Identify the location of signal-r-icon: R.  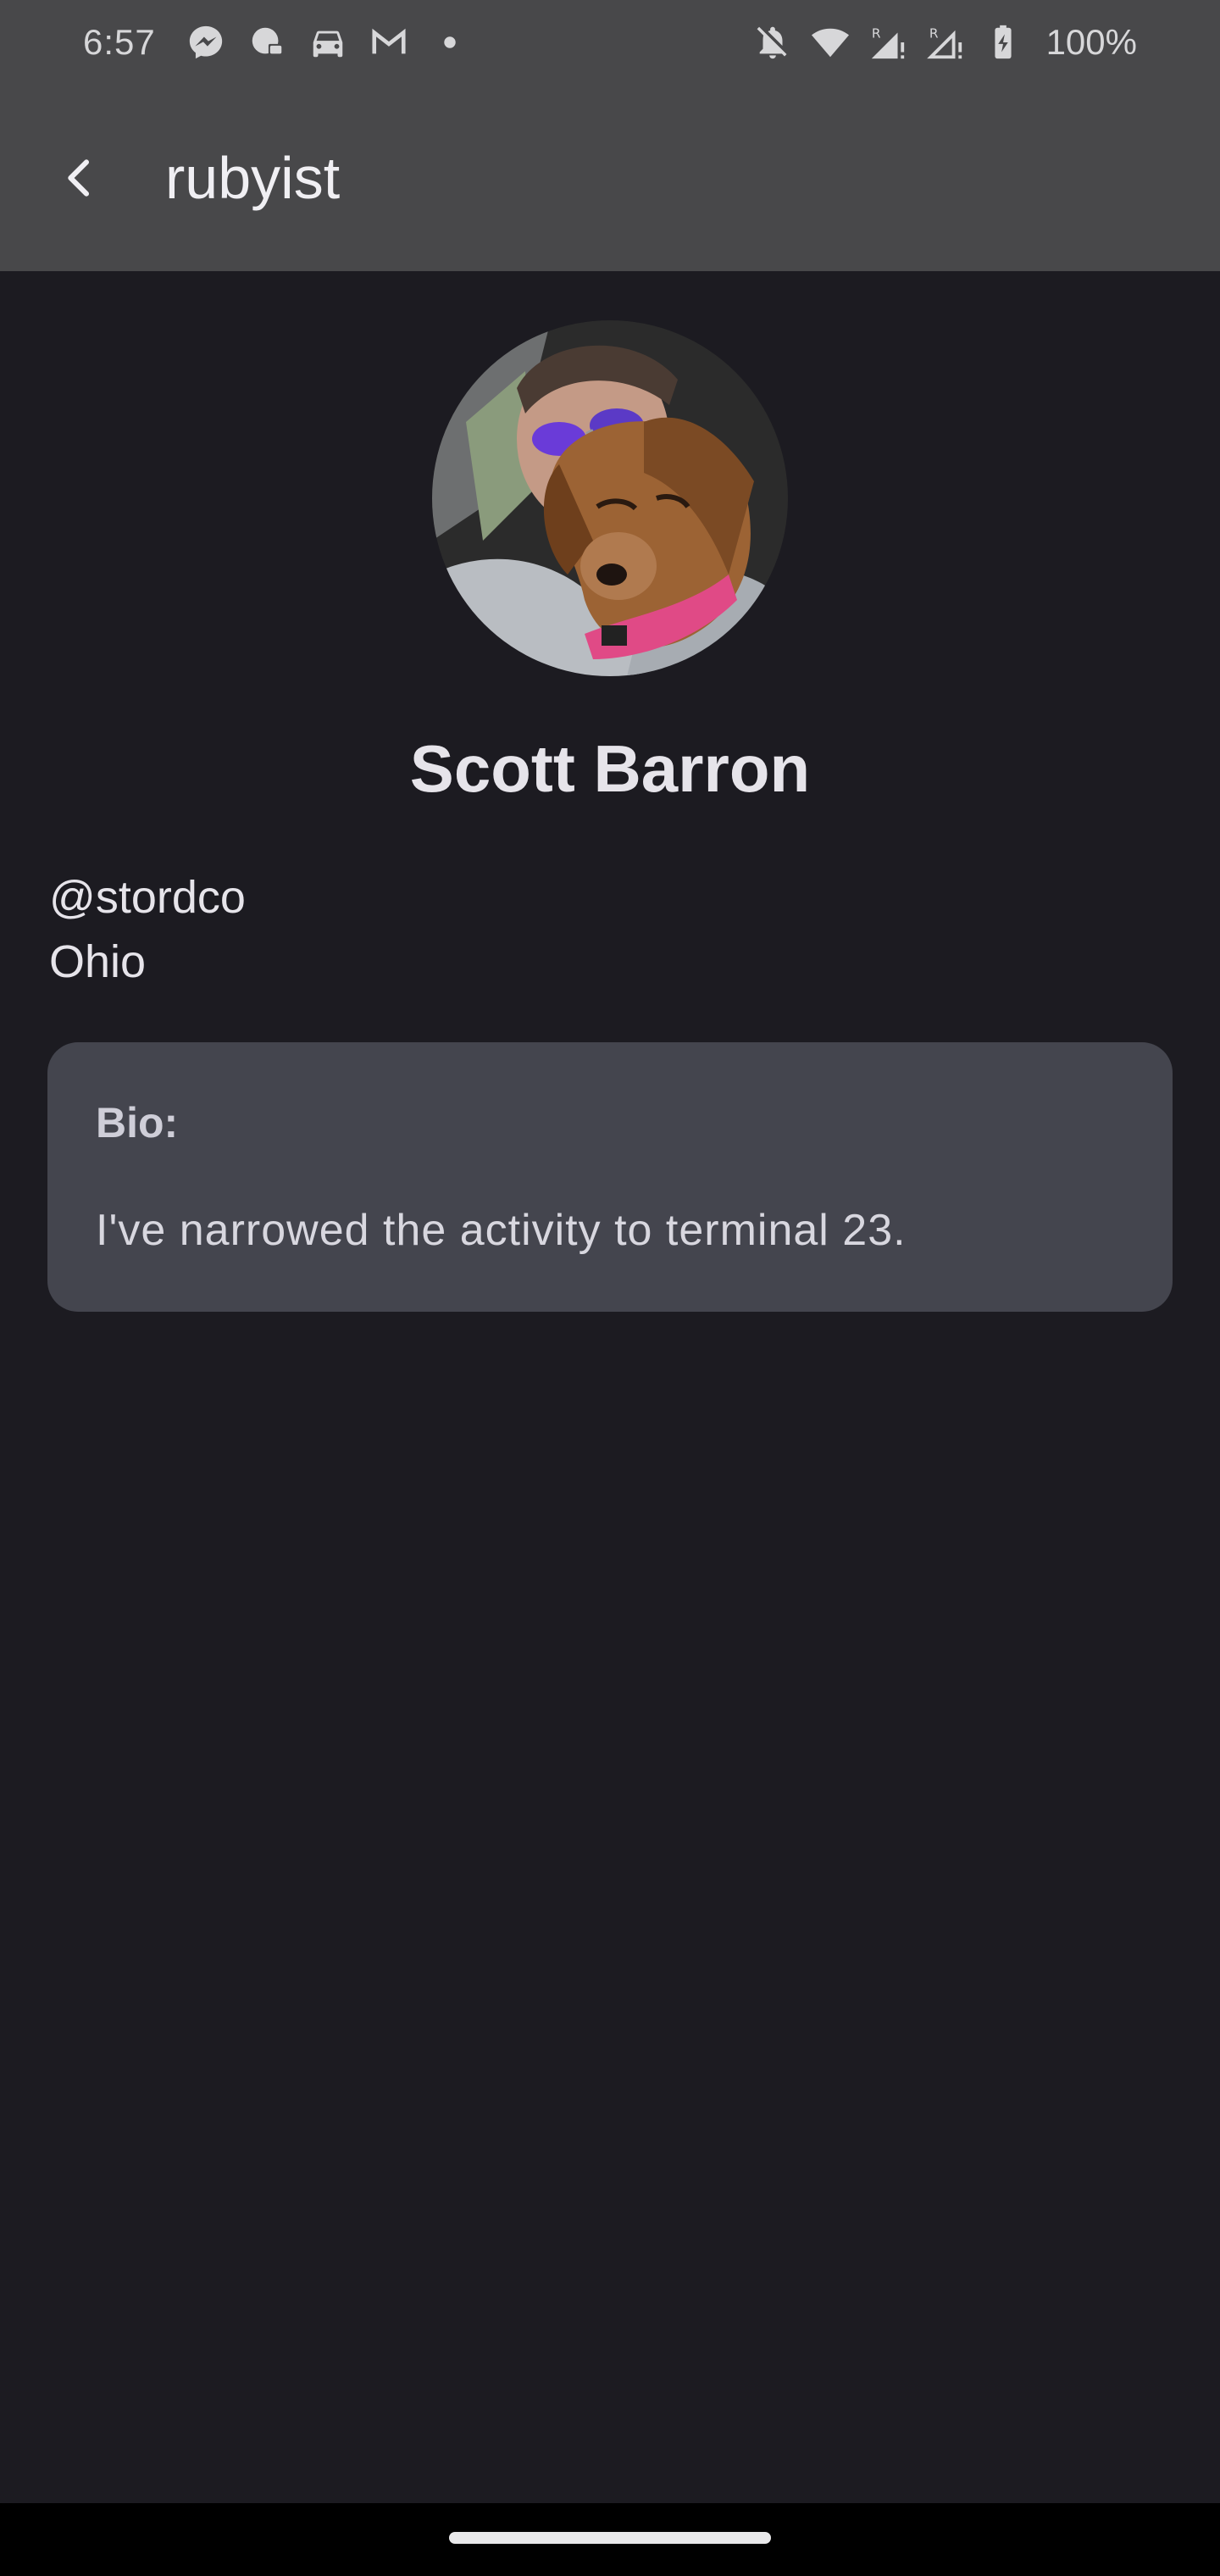
(887, 42).